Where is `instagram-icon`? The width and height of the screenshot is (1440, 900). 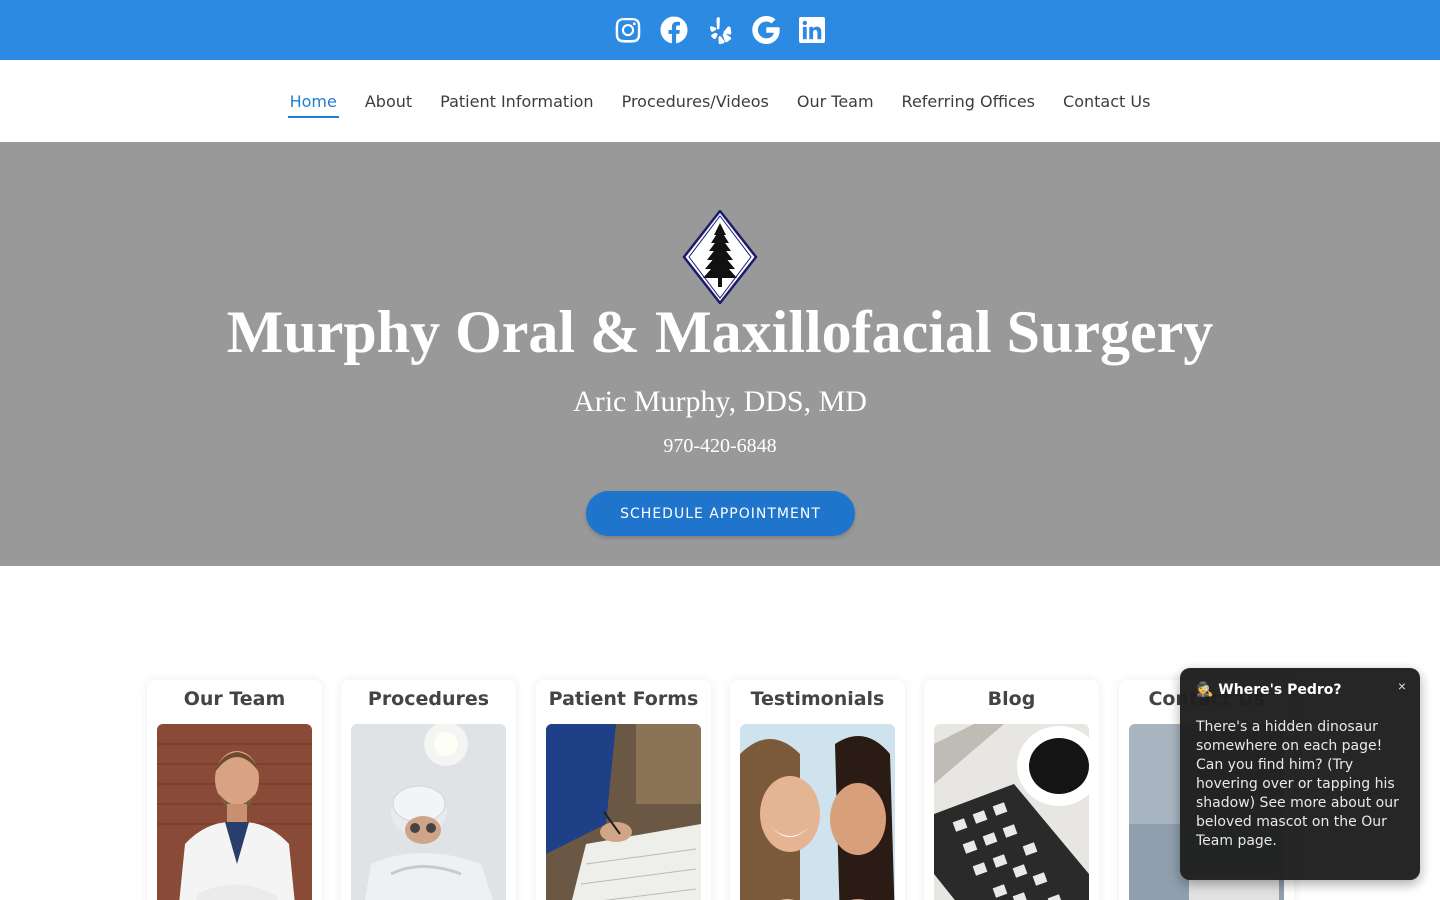
instagram-icon is located at coordinates (628, 30).